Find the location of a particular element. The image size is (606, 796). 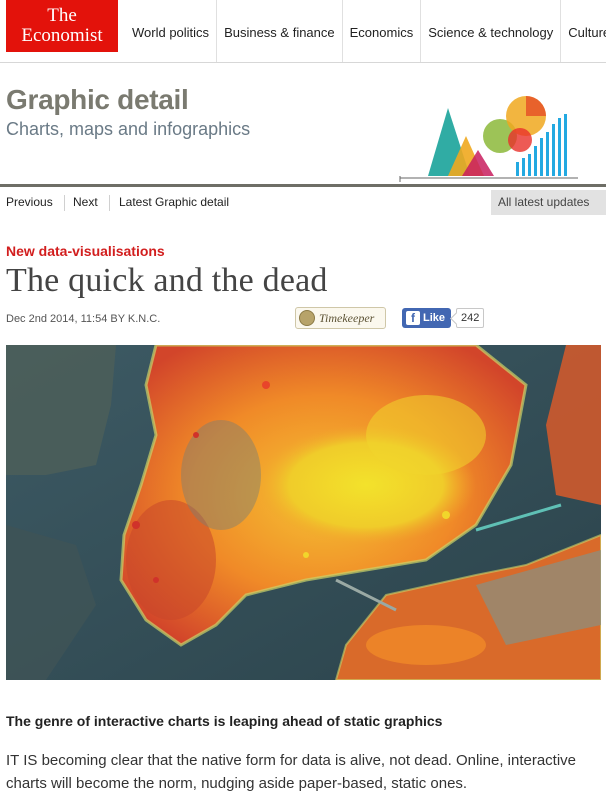

section-subtitle: Charts, maps and infographics is located at coordinates (128, 129).